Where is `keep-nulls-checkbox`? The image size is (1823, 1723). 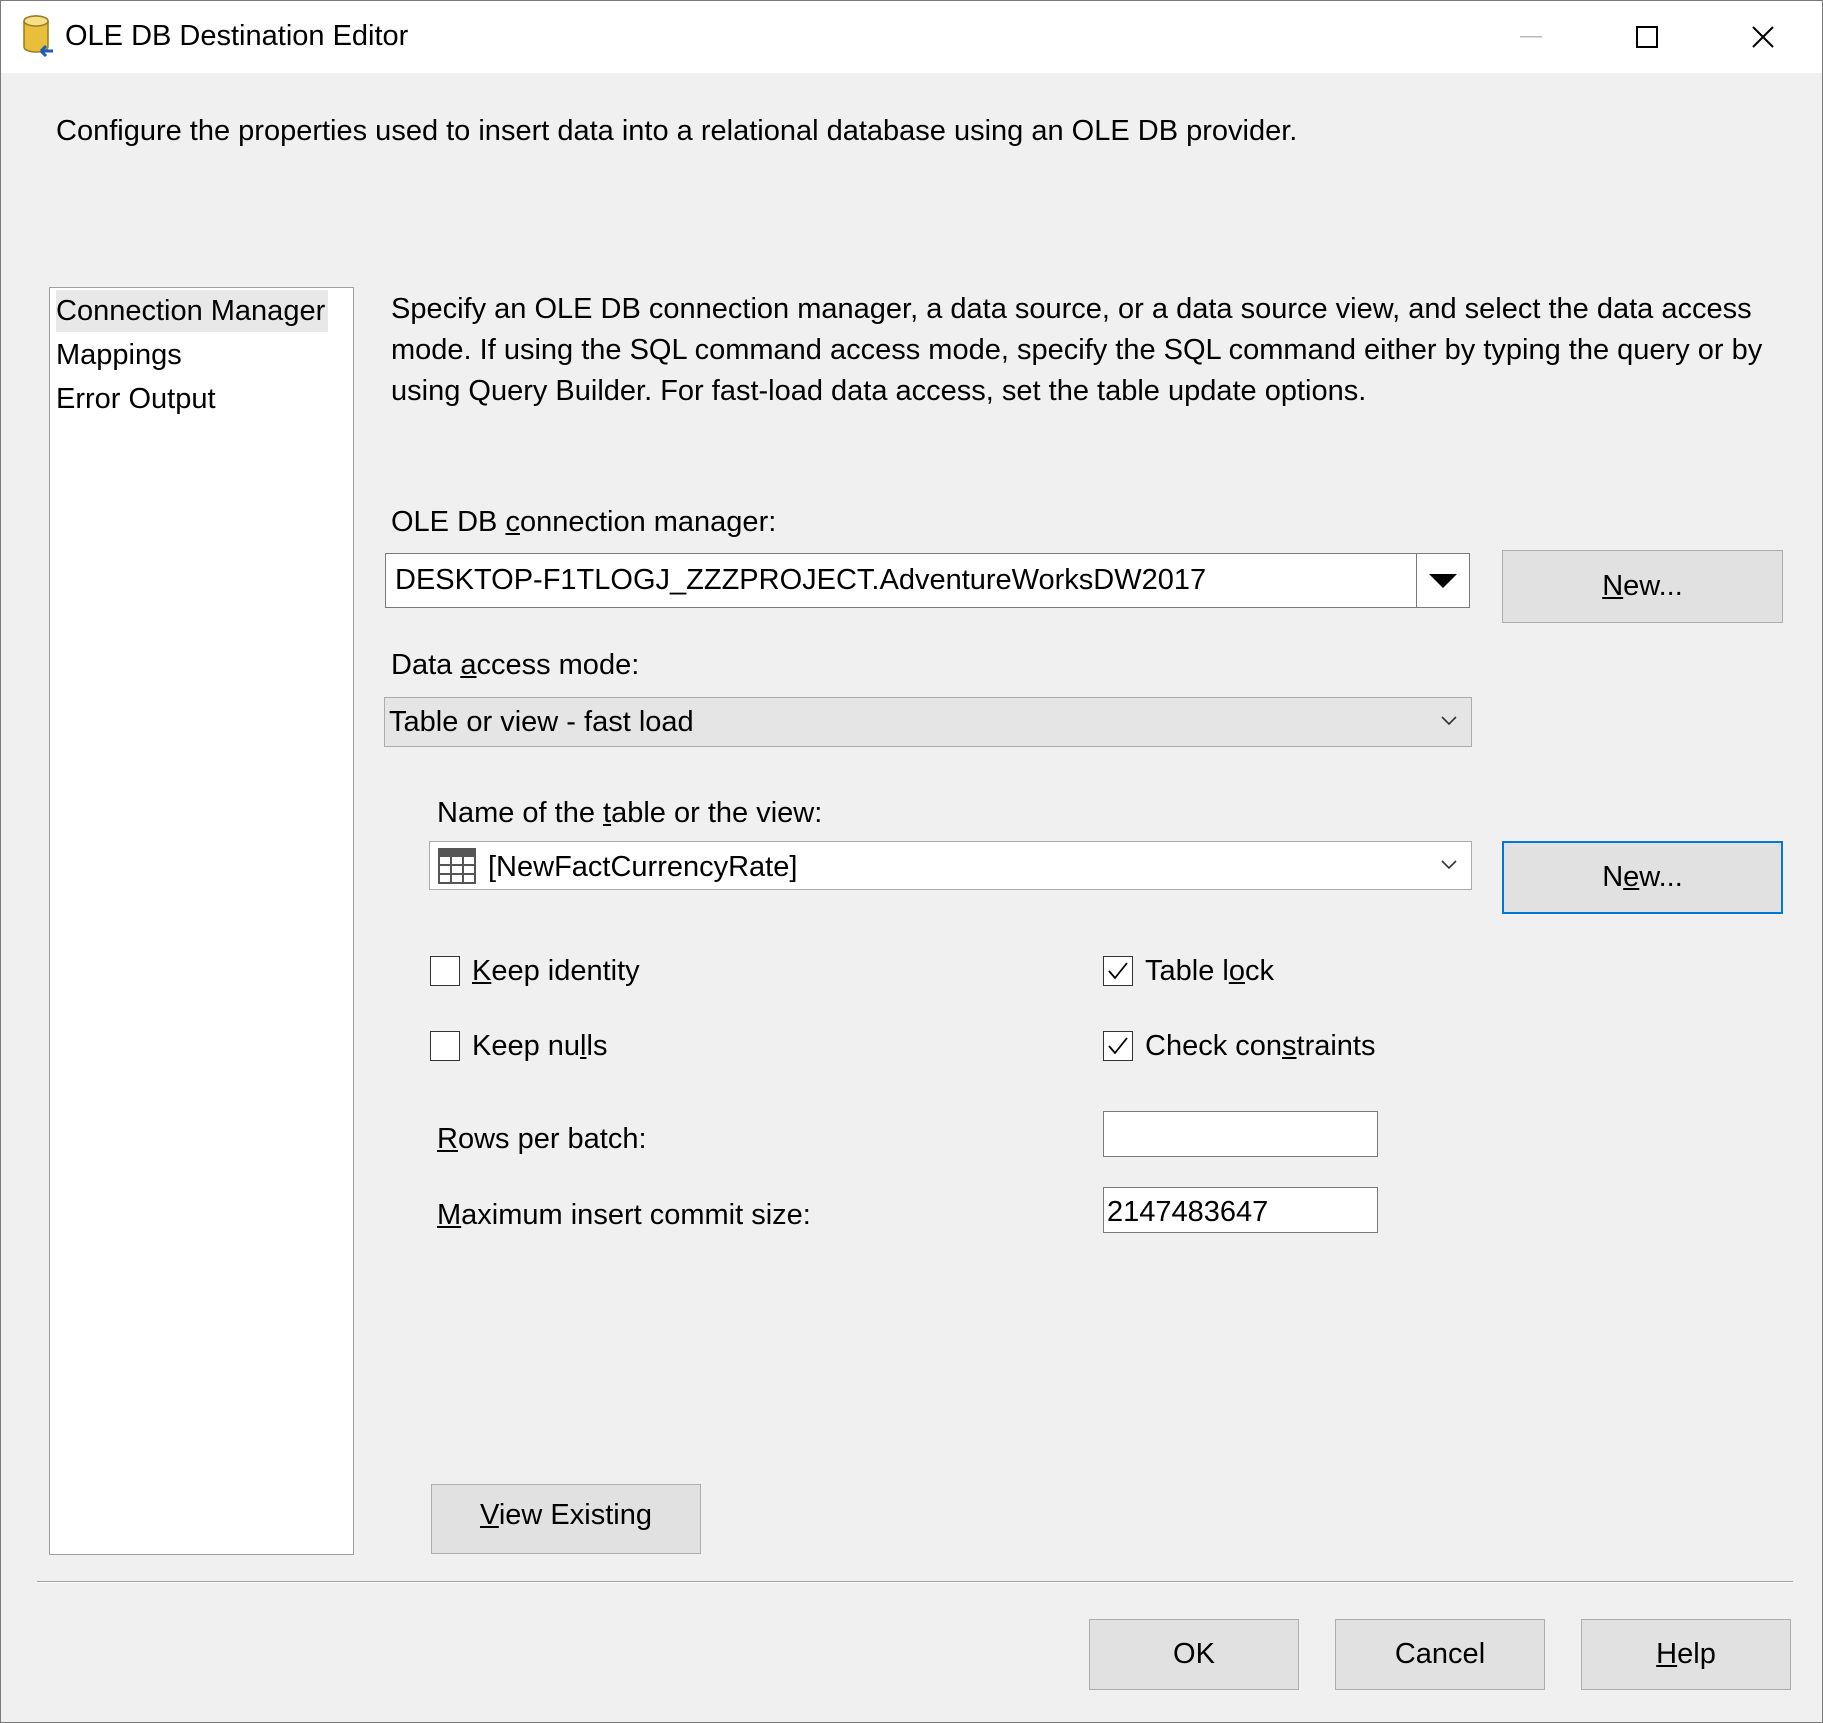
keep-nulls-checkbox is located at coordinates (445, 1046).